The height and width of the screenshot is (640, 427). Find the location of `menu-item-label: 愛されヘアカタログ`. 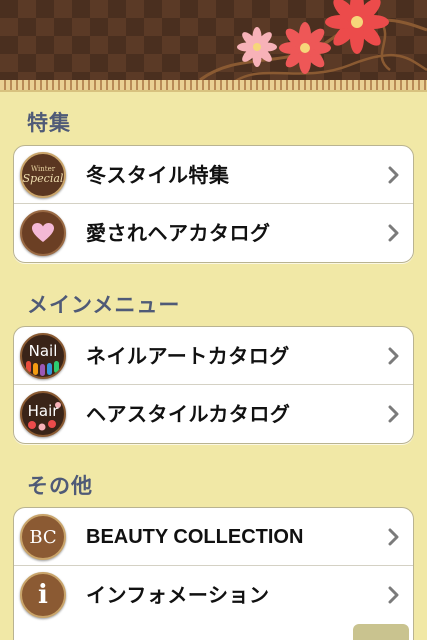

menu-item-label: 愛されヘアカタログ is located at coordinates (178, 233).